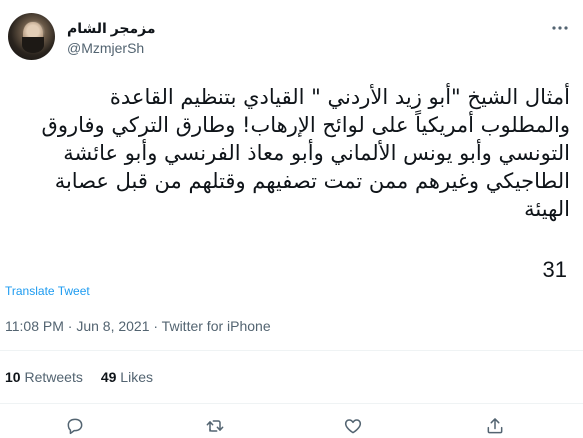 The width and height of the screenshot is (583, 438). I want to click on share-button, so click(495, 426).